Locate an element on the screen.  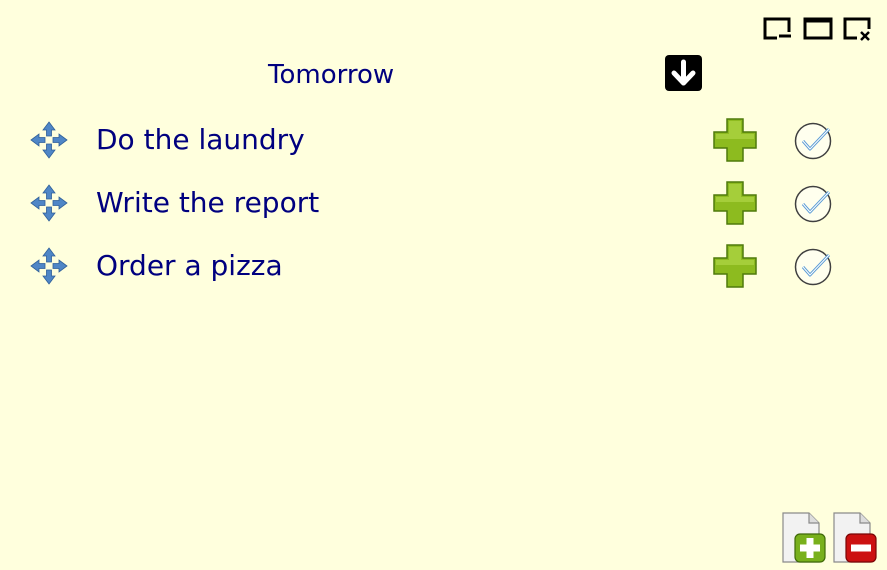
collapse-list-button is located at coordinates (683, 73).